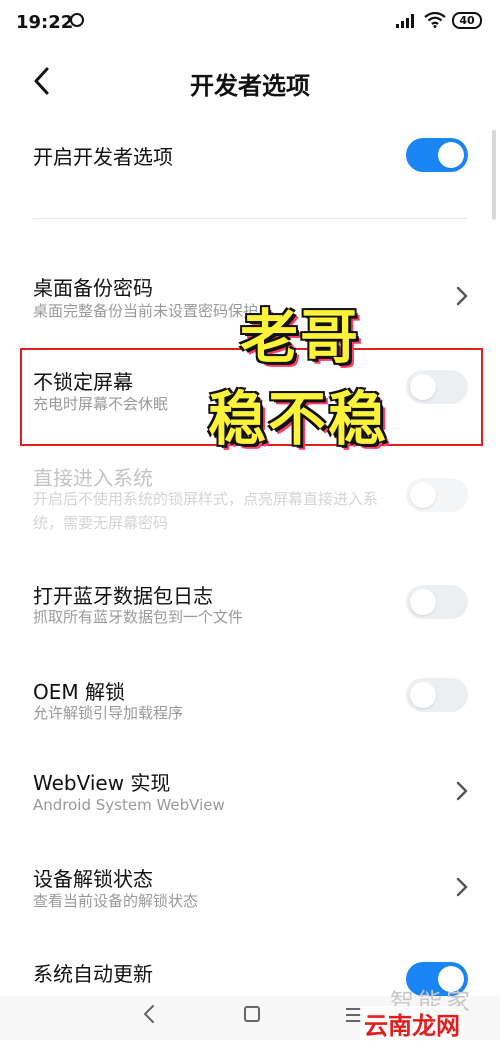 Image resolution: width=500 pixels, height=1041 pixels. I want to click on status-bar: 19:22 40, so click(250, 23).